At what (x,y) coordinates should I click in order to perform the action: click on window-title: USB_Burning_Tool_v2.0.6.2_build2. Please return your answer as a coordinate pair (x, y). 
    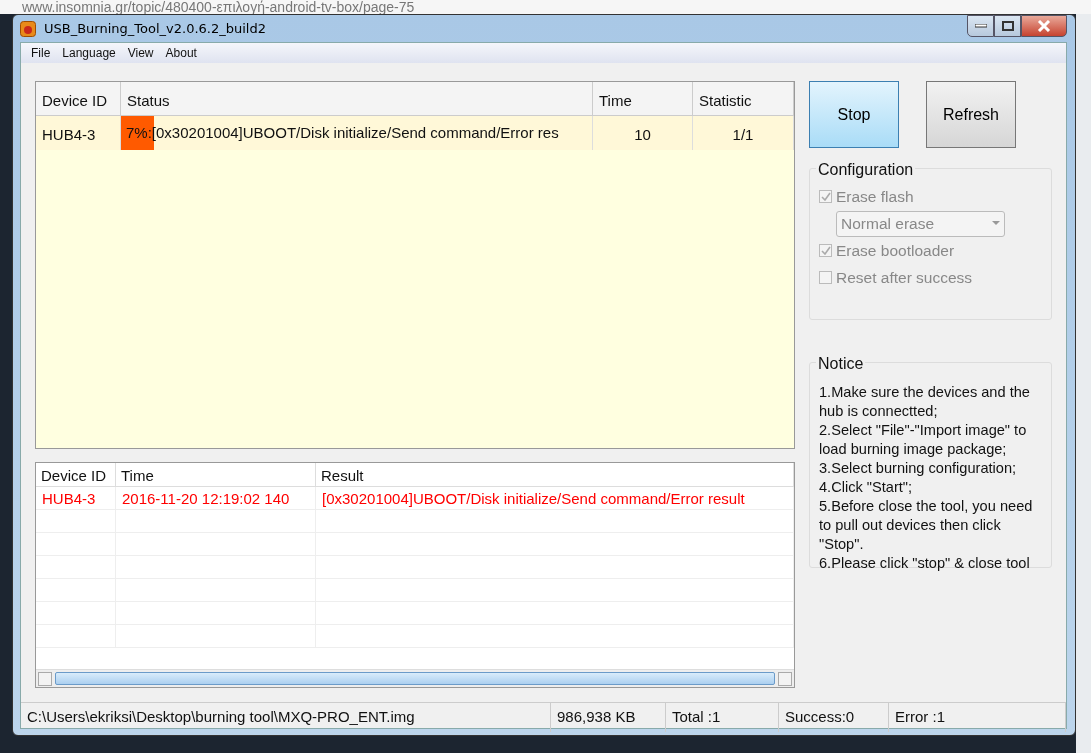
    Looking at the image, I should click on (155, 28).